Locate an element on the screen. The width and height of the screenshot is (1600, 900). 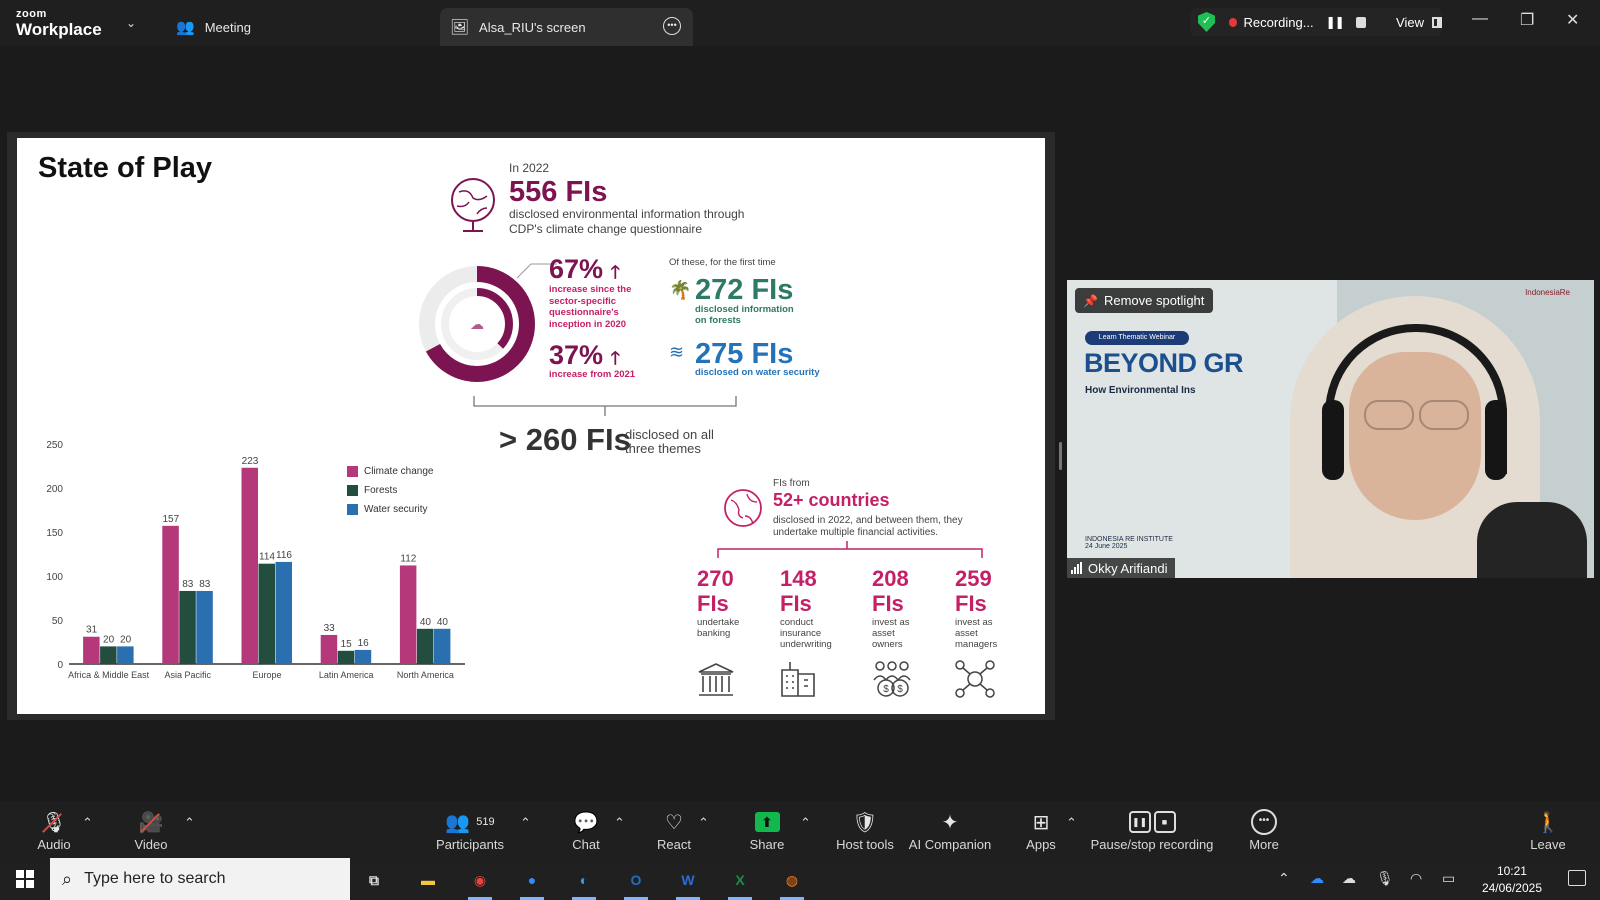
share-button: ⬆ Share is located at coordinates (767, 829).